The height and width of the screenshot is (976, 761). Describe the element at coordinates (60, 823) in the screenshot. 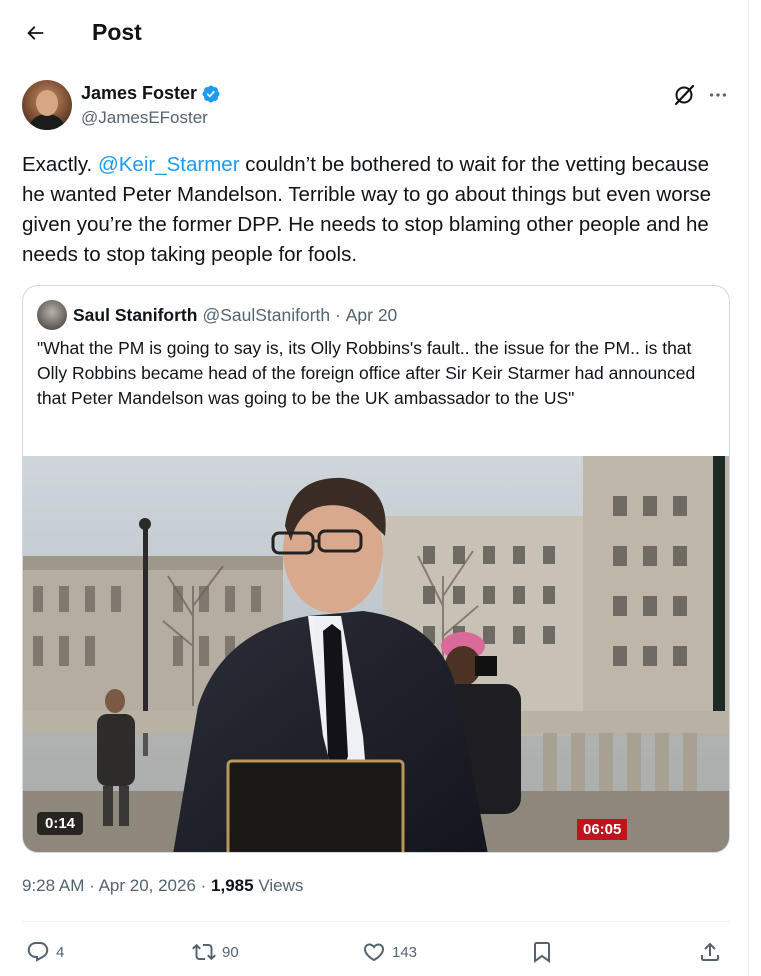

I see `video-duration-badge: 0:14` at that location.